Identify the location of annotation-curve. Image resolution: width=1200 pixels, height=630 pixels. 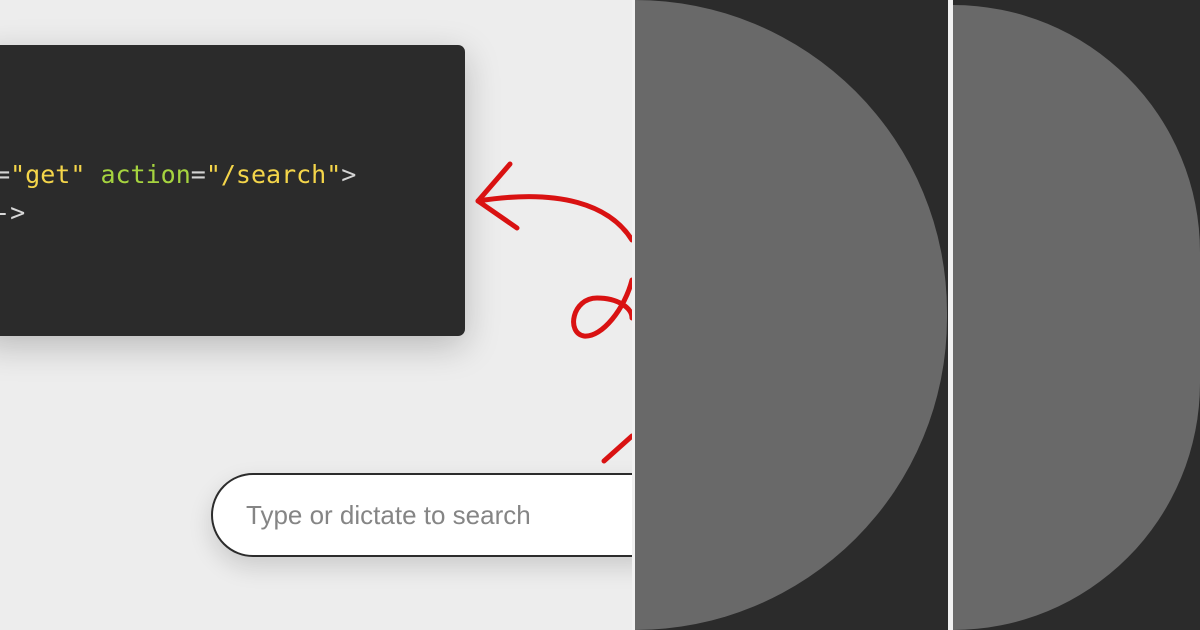
(553, 218).